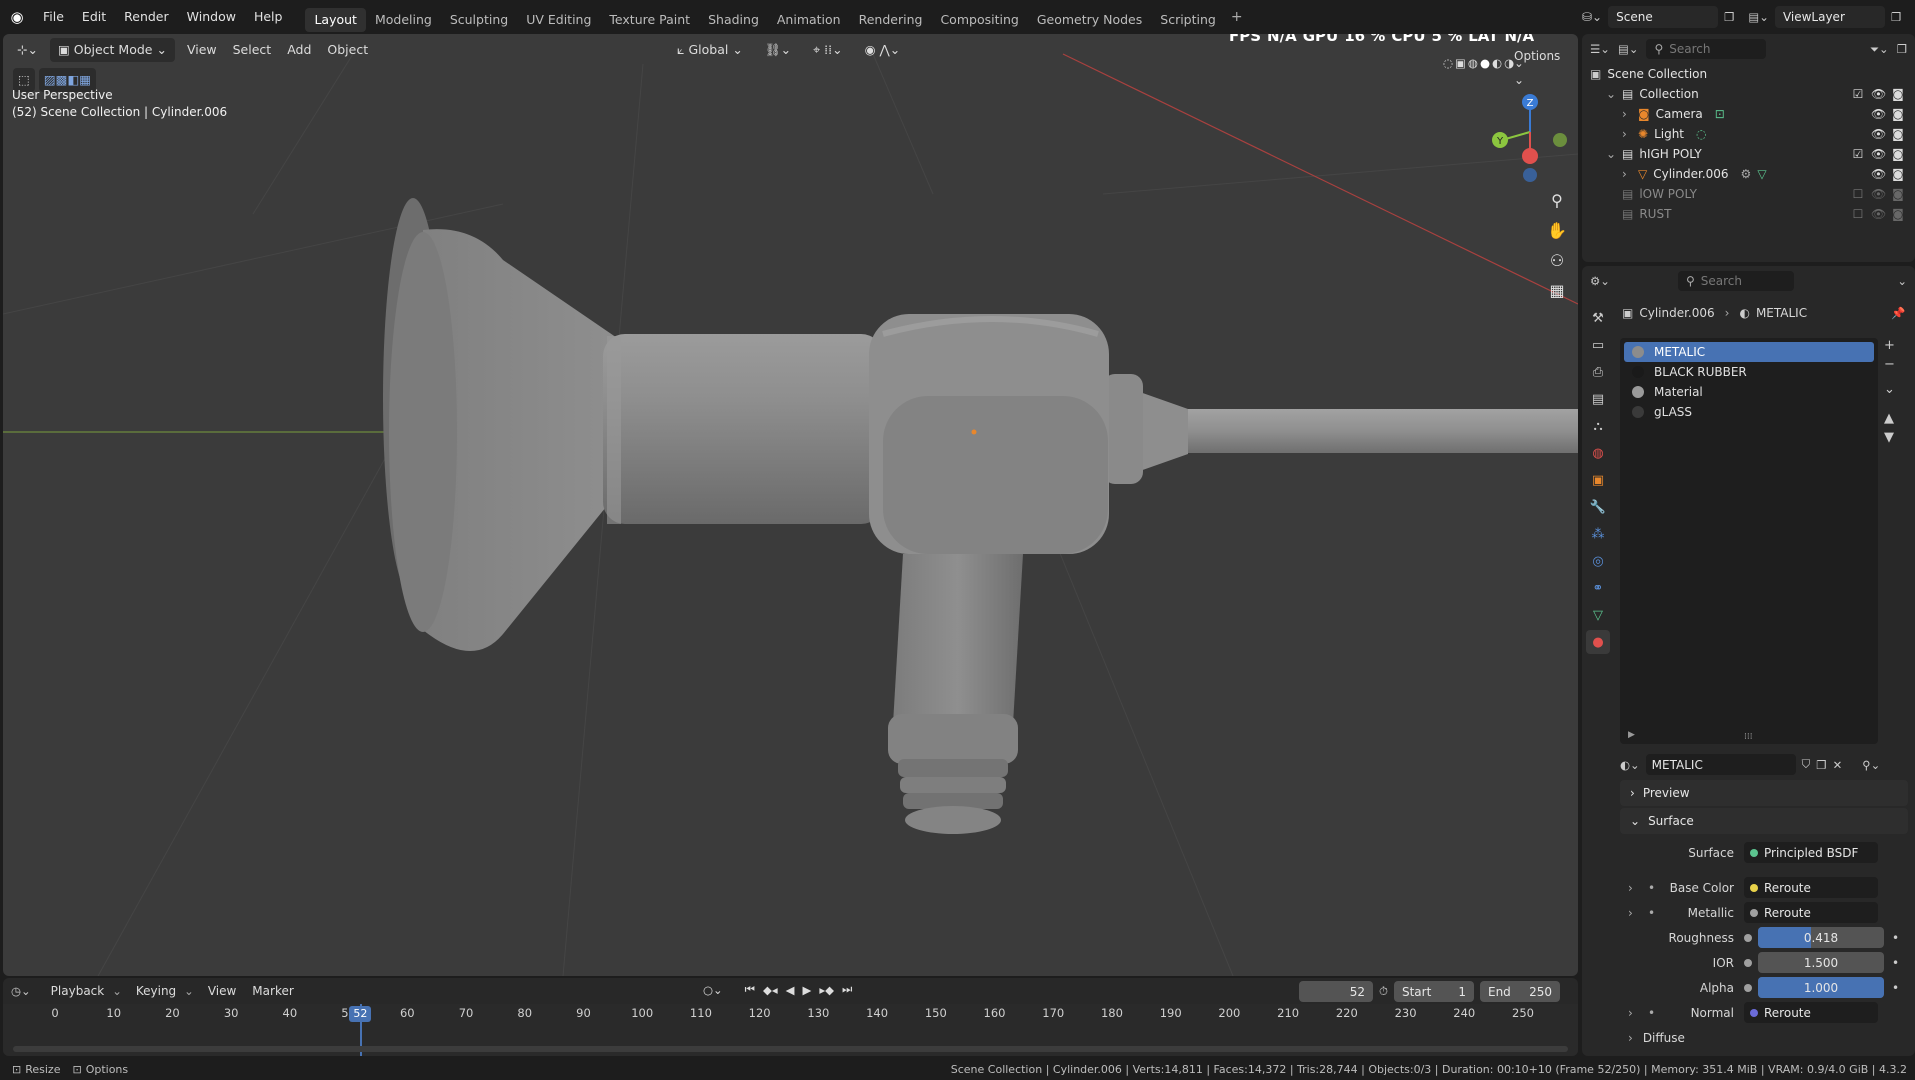  I want to click on pan-hand-icon: ✋, so click(1557, 230).